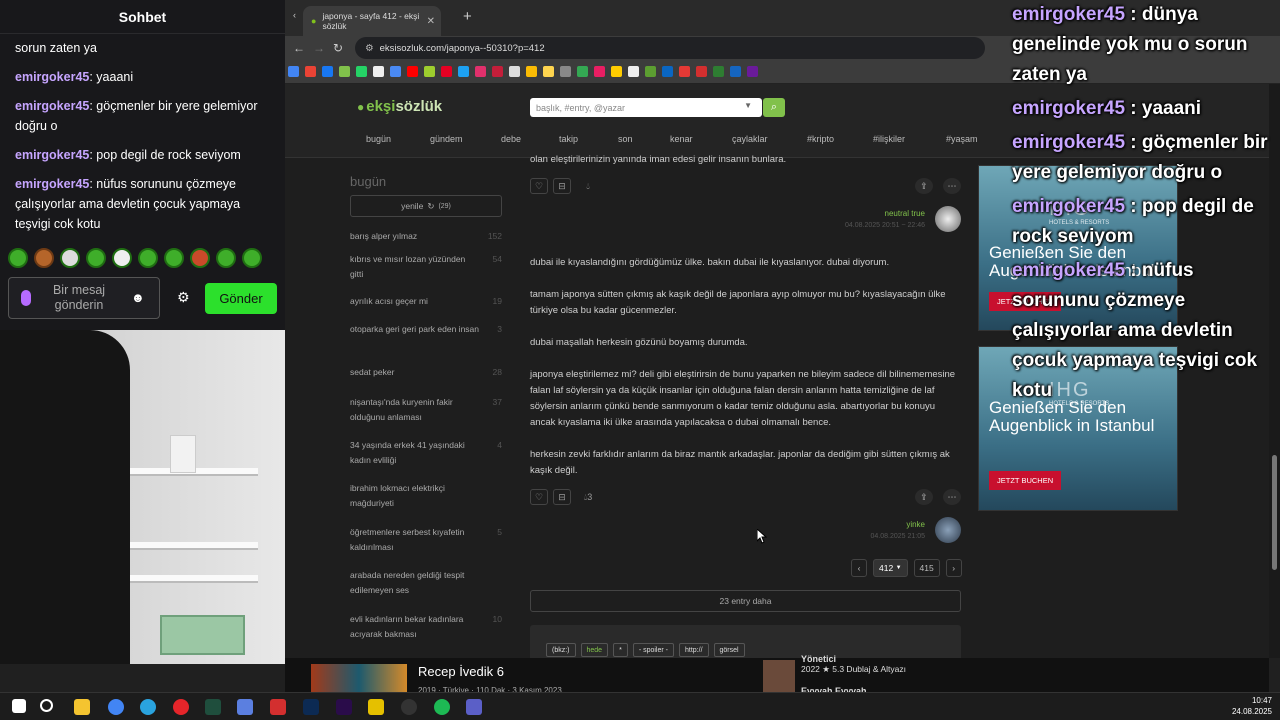 The width and height of the screenshot is (1280, 720). I want to click on new-tab-icon: +, so click(467, 16).